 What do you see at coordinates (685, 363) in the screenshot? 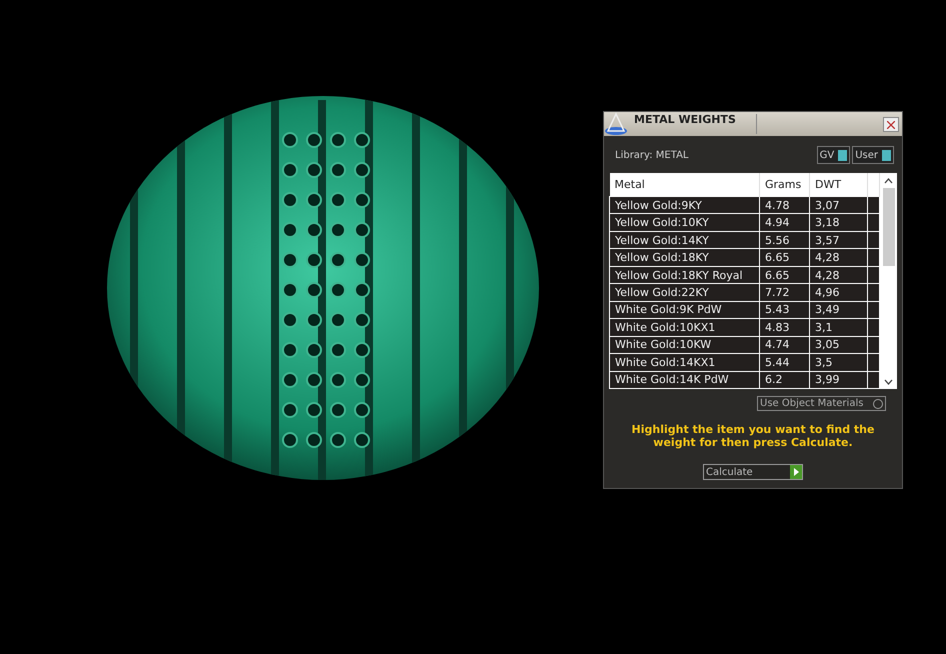
I see `table-cell: White Gold:14KX1` at bounding box center [685, 363].